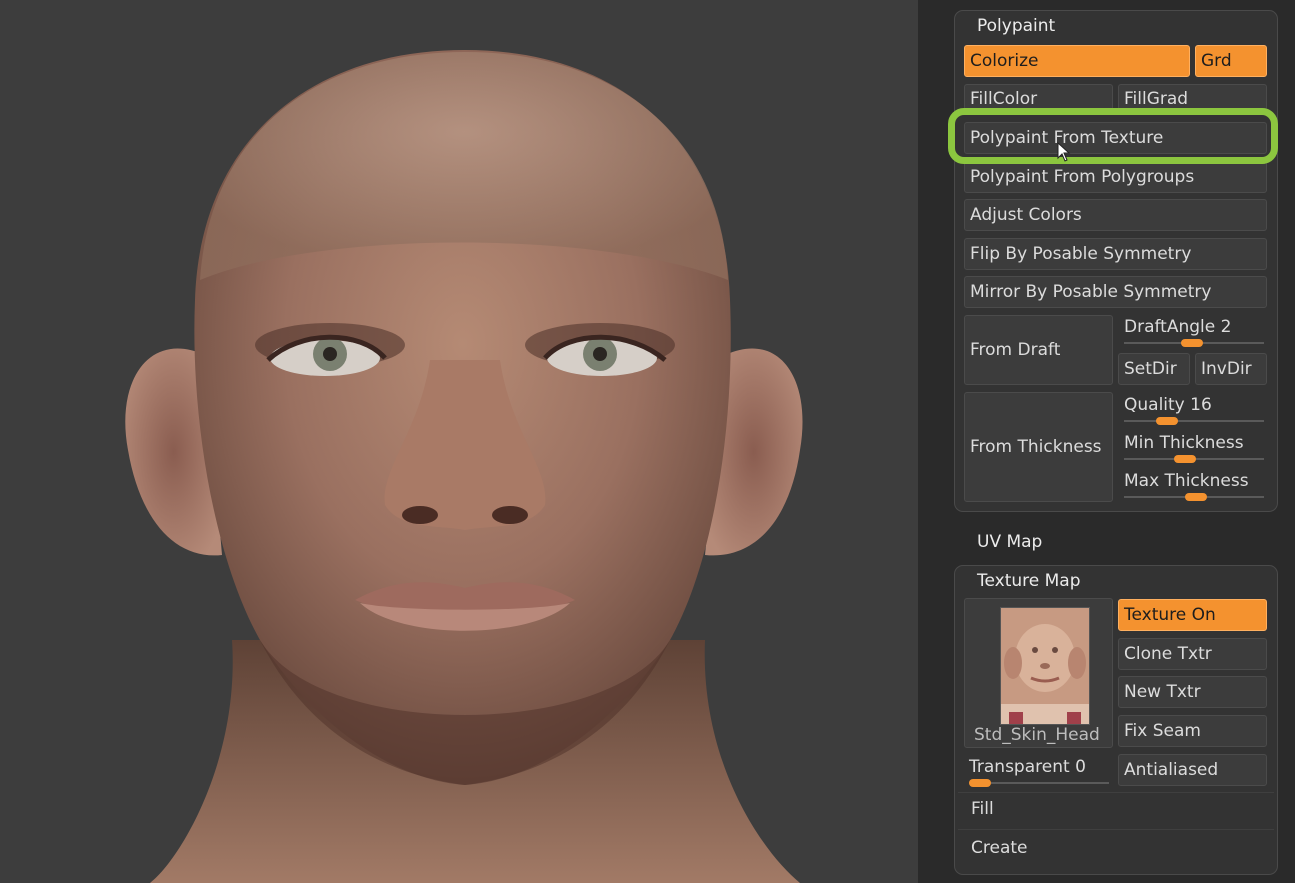 This screenshot has width=1295, height=883. I want to click on min-thickness-slider: Min Thickness, so click(1184, 443).